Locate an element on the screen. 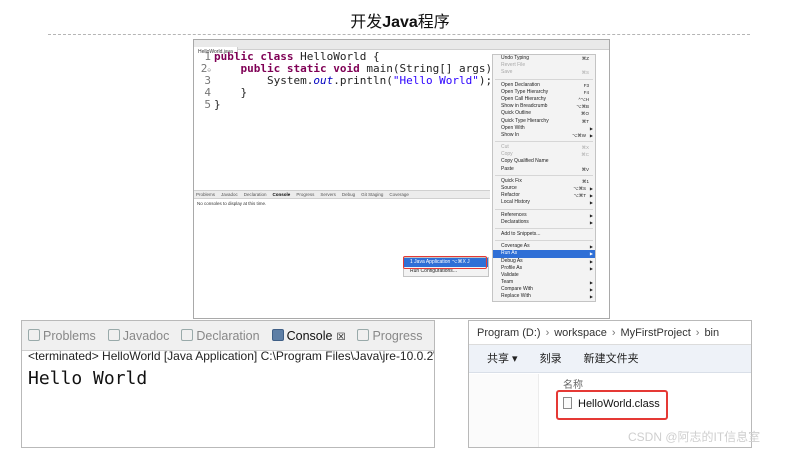 This screenshot has height=450, width=800. menu-item-label: Open Call Hierarchy is located at coordinates (524, 98).